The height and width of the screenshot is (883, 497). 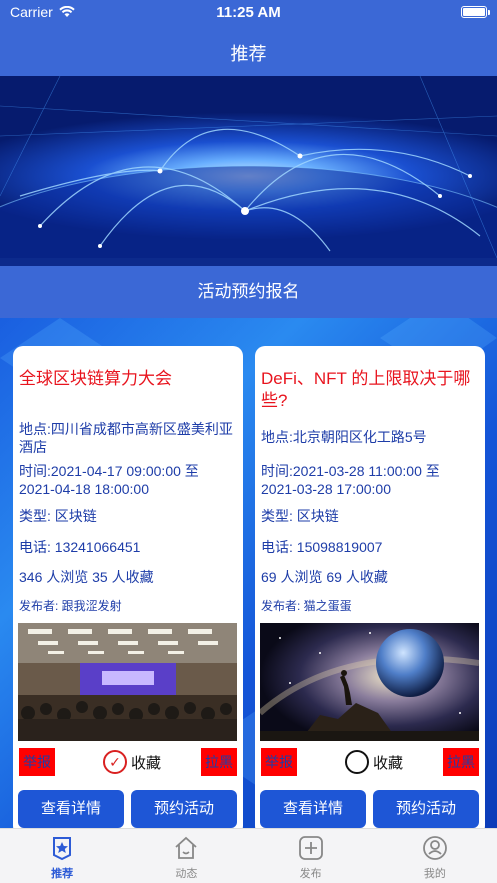 What do you see at coordinates (62, 849) in the screenshot?
I see `star-badge-icon` at bounding box center [62, 849].